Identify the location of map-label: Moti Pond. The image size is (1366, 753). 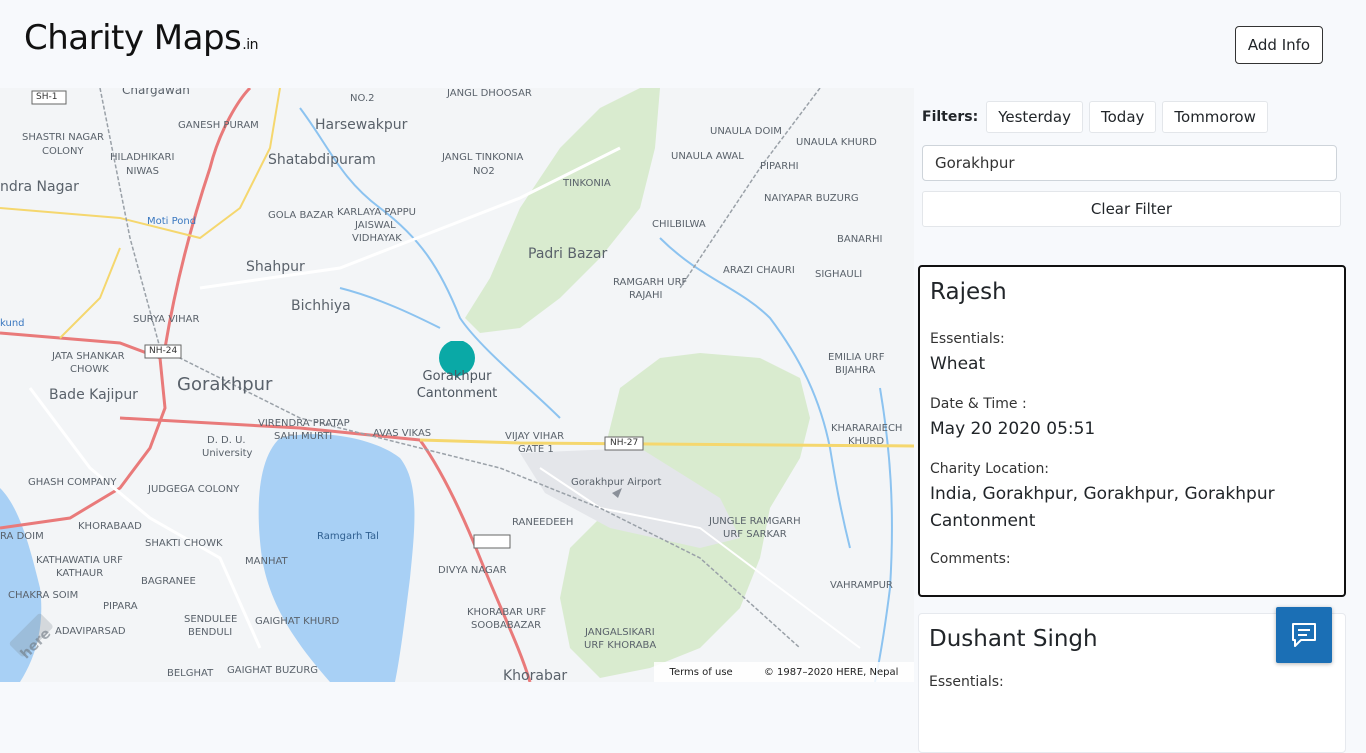
(172, 221).